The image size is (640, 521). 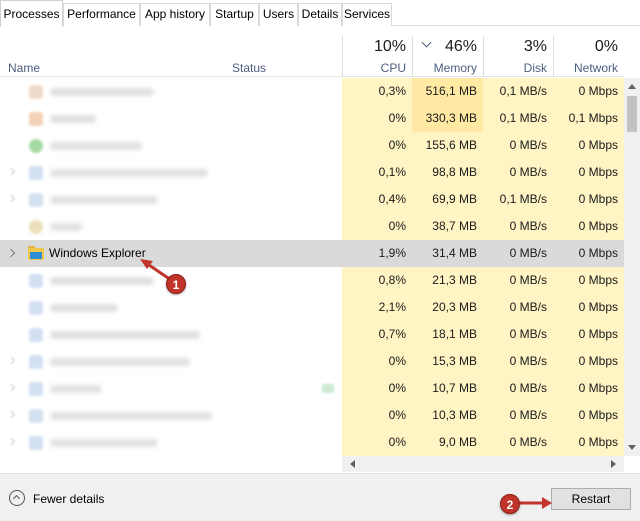 What do you see at coordinates (455, 68) in the screenshot?
I see `memory-label: Memory` at bounding box center [455, 68].